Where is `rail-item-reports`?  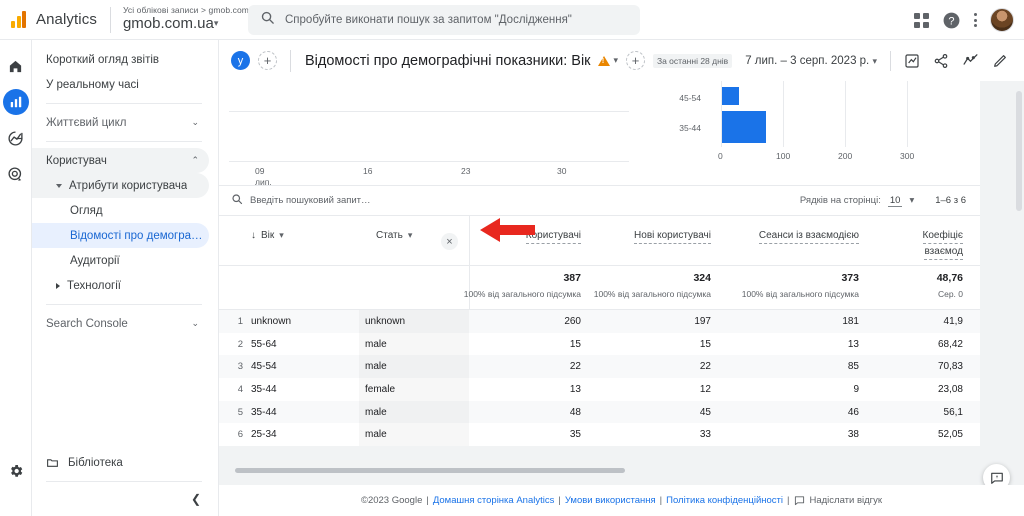
rail-item-reports is located at coordinates (15, 102).